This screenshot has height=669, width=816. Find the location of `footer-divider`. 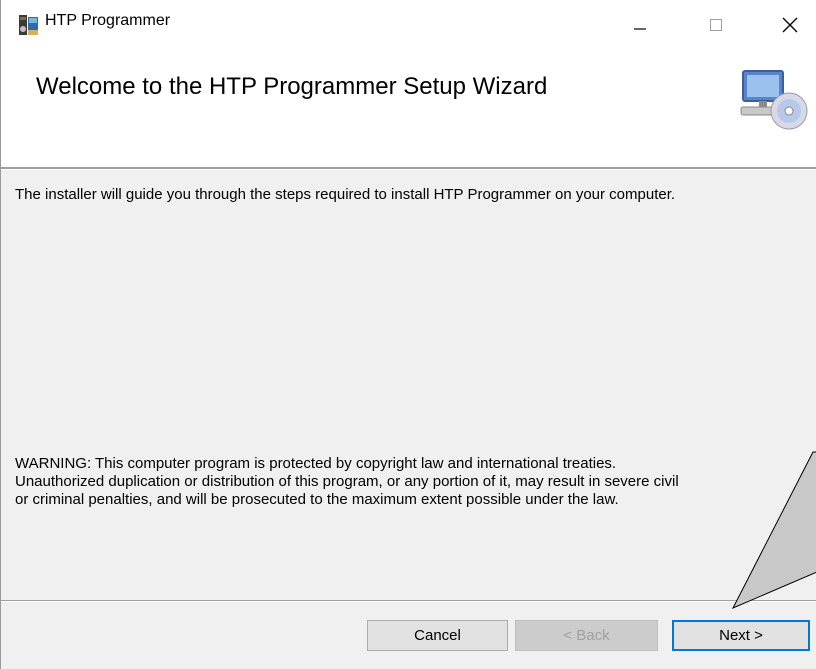

footer-divider is located at coordinates (408, 601).